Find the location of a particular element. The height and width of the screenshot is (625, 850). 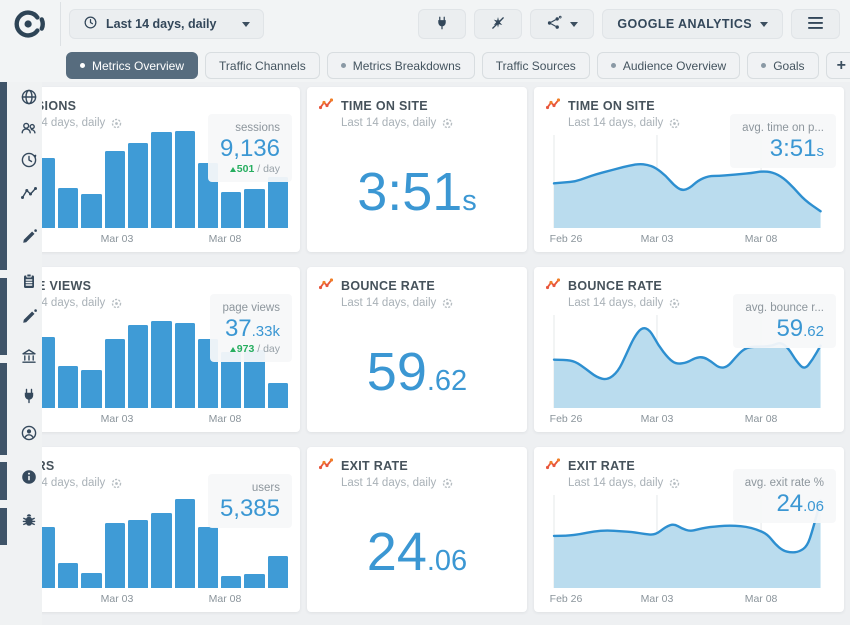

styles-button is located at coordinates (498, 24).